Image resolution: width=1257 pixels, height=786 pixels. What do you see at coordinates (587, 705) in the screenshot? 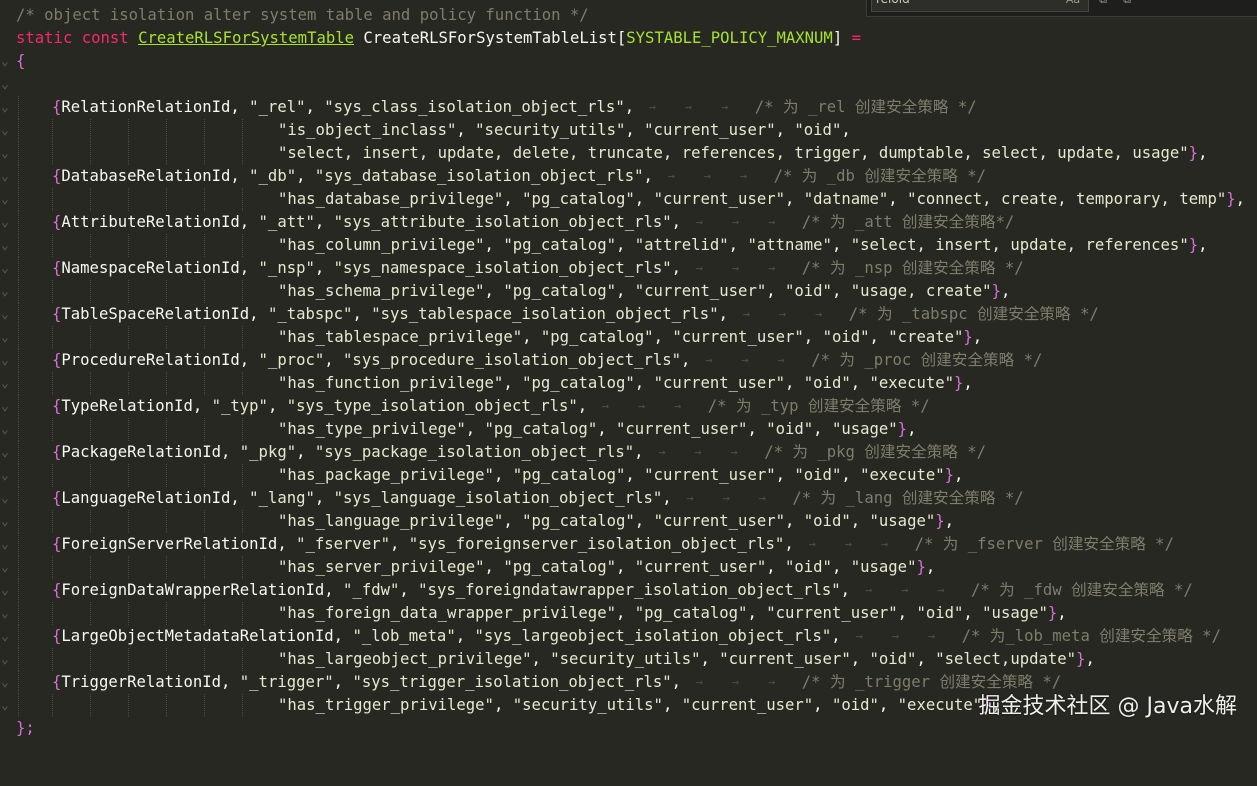
I see `string-literal: "security_utils"` at bounding box center [587, 705].